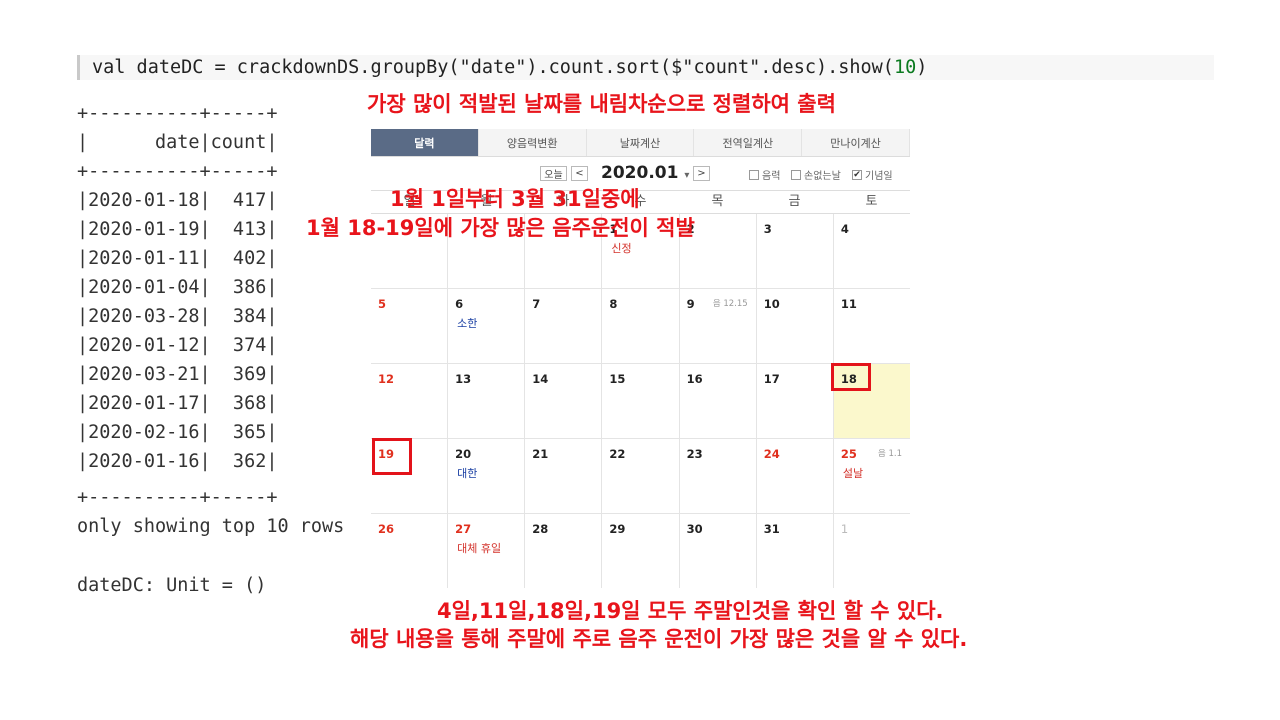 This screenshot has height=720, width=1280. What do you see at coordinates (177, 200) in the screenshot?
I see `table-row: |2020-01-18| 417|` at bounding box center [177, 200].